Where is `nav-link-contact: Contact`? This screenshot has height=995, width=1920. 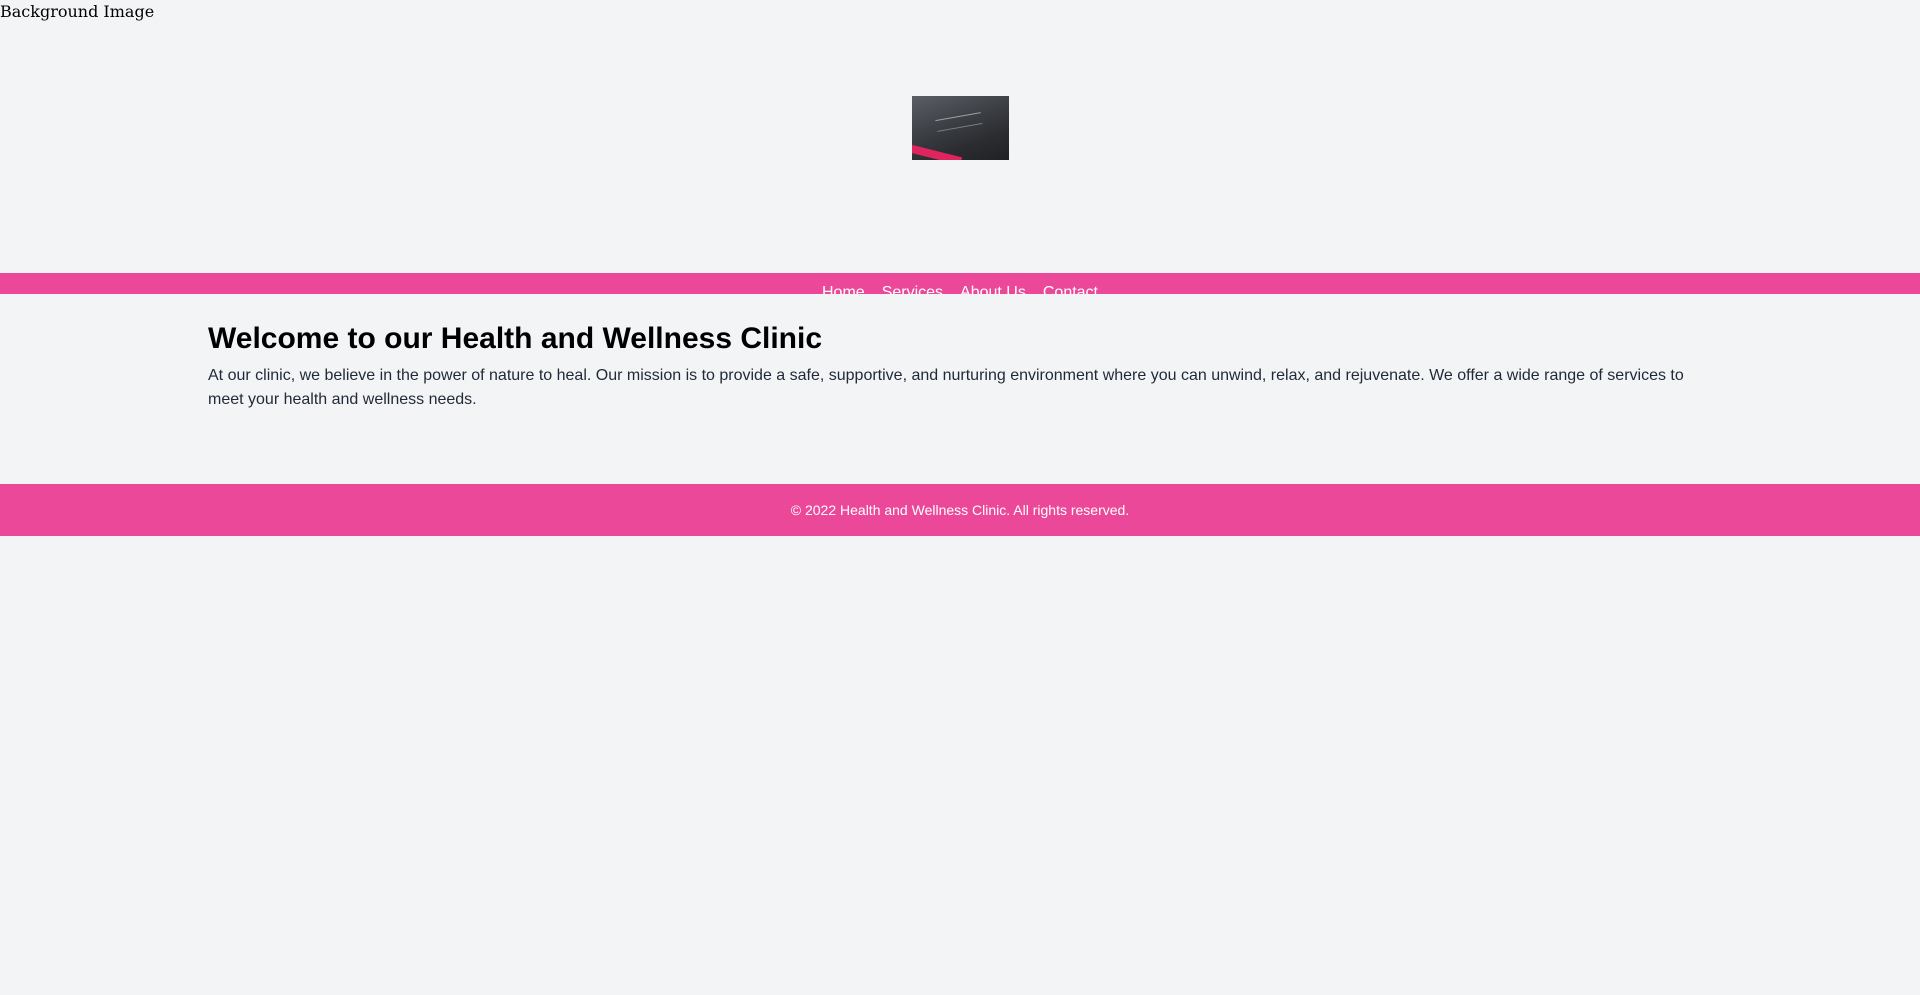 nav-link-contact: Contact is located at coordinates (1070, 288).